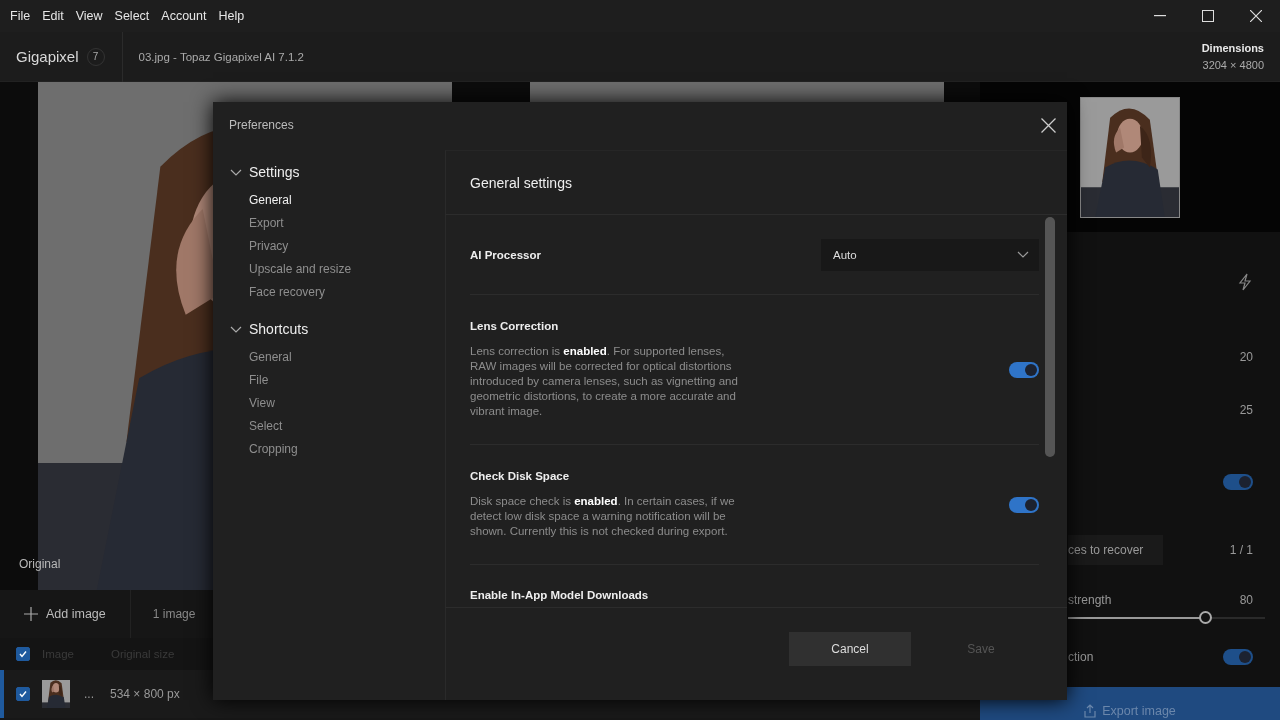 The height and width of the screenshot is (720, 1280). Describe the element at coordinates (337, 172) in the screenshot. I see `nav-group: Settings` at that location.